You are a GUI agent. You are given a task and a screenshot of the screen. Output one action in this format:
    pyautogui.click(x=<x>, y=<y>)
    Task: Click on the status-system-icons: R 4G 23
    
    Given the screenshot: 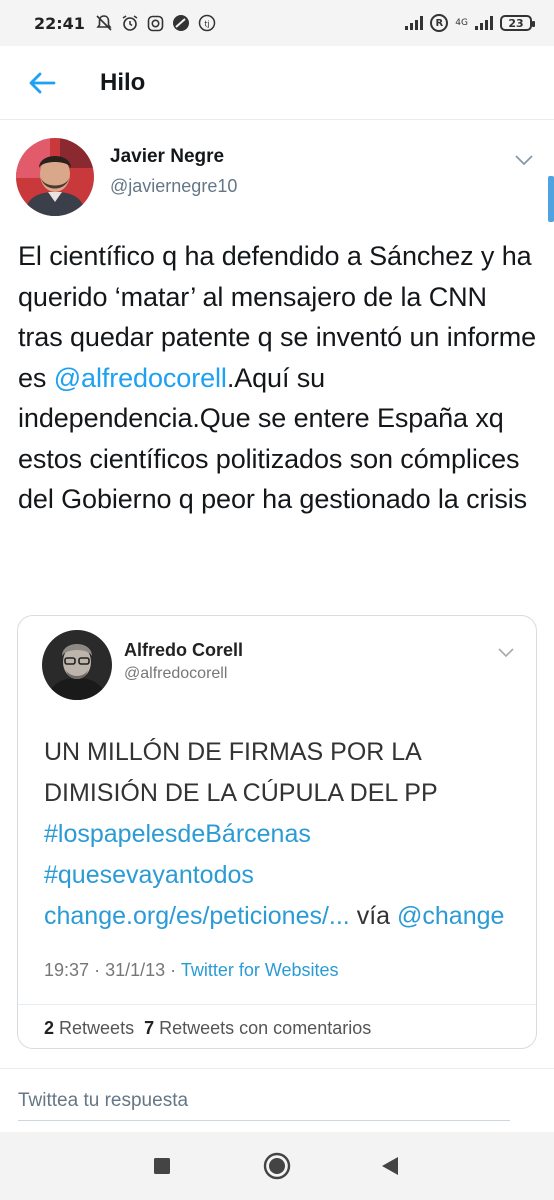 What is the action you would take?
    pyautogui.click(x=470, y=23)
    